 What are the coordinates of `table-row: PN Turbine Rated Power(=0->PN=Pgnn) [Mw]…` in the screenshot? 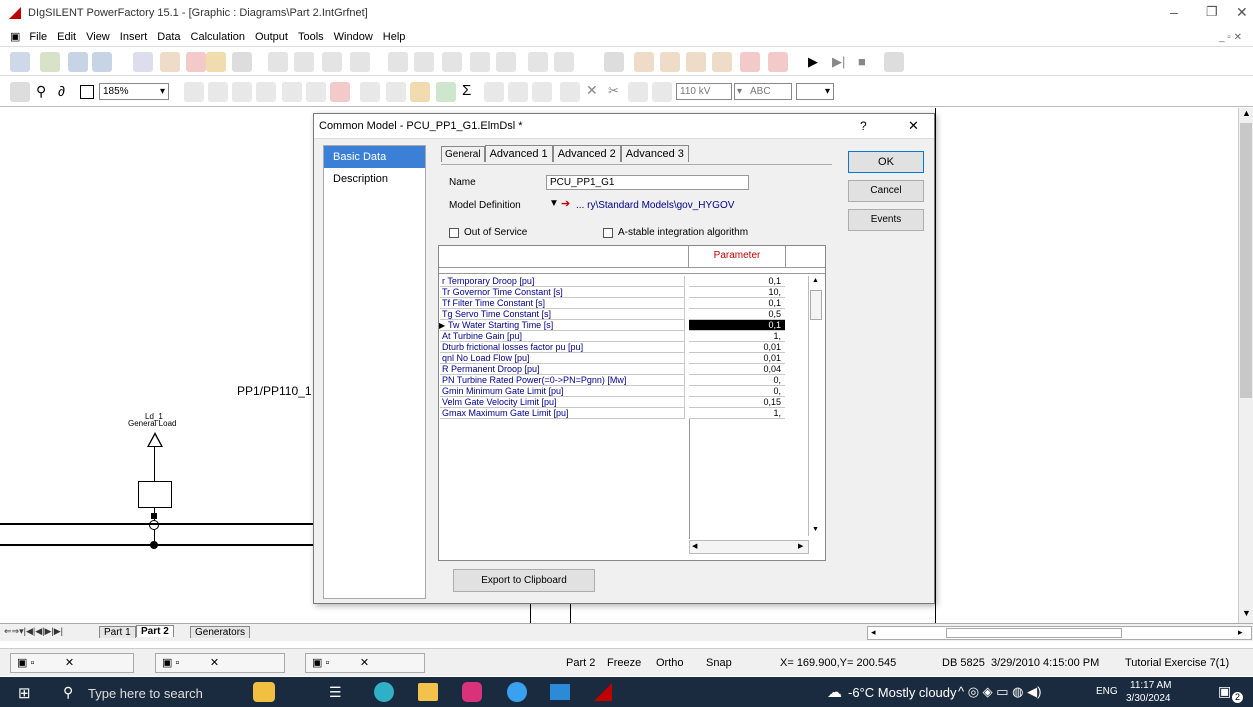 It's located at (614, 380).